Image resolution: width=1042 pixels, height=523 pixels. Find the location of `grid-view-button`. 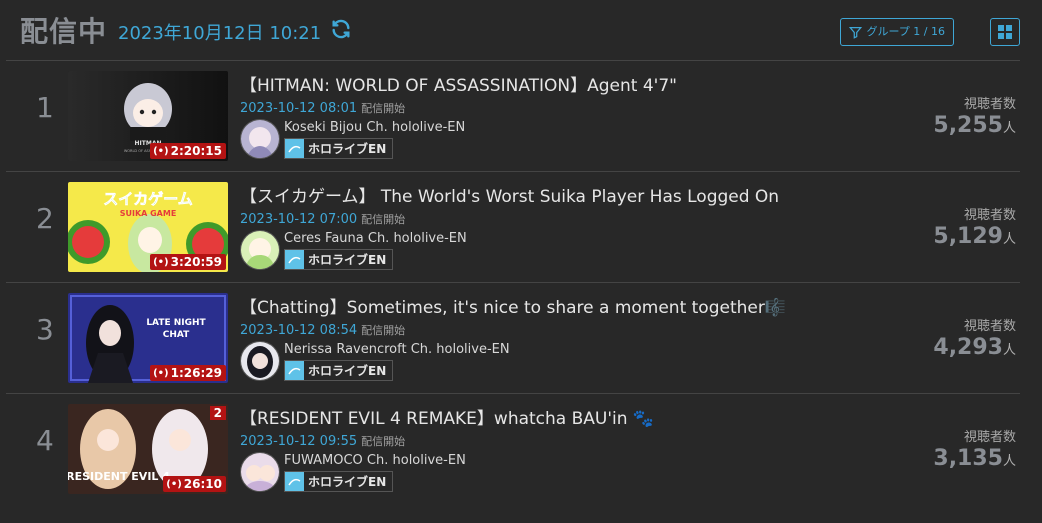

grid-view-button is located at coordinates (1005, 32).